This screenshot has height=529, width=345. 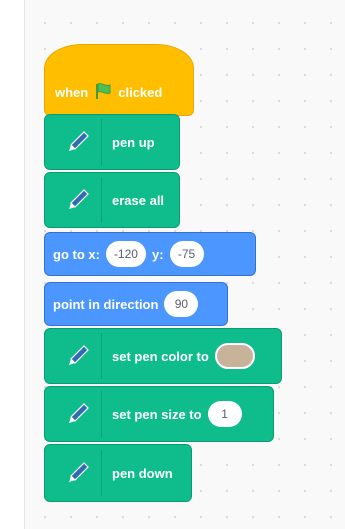 What do you see at coordinates (157, 254) in the screenshot?
I see `go-to-y-label: y:` at bounding box center [157, 254].